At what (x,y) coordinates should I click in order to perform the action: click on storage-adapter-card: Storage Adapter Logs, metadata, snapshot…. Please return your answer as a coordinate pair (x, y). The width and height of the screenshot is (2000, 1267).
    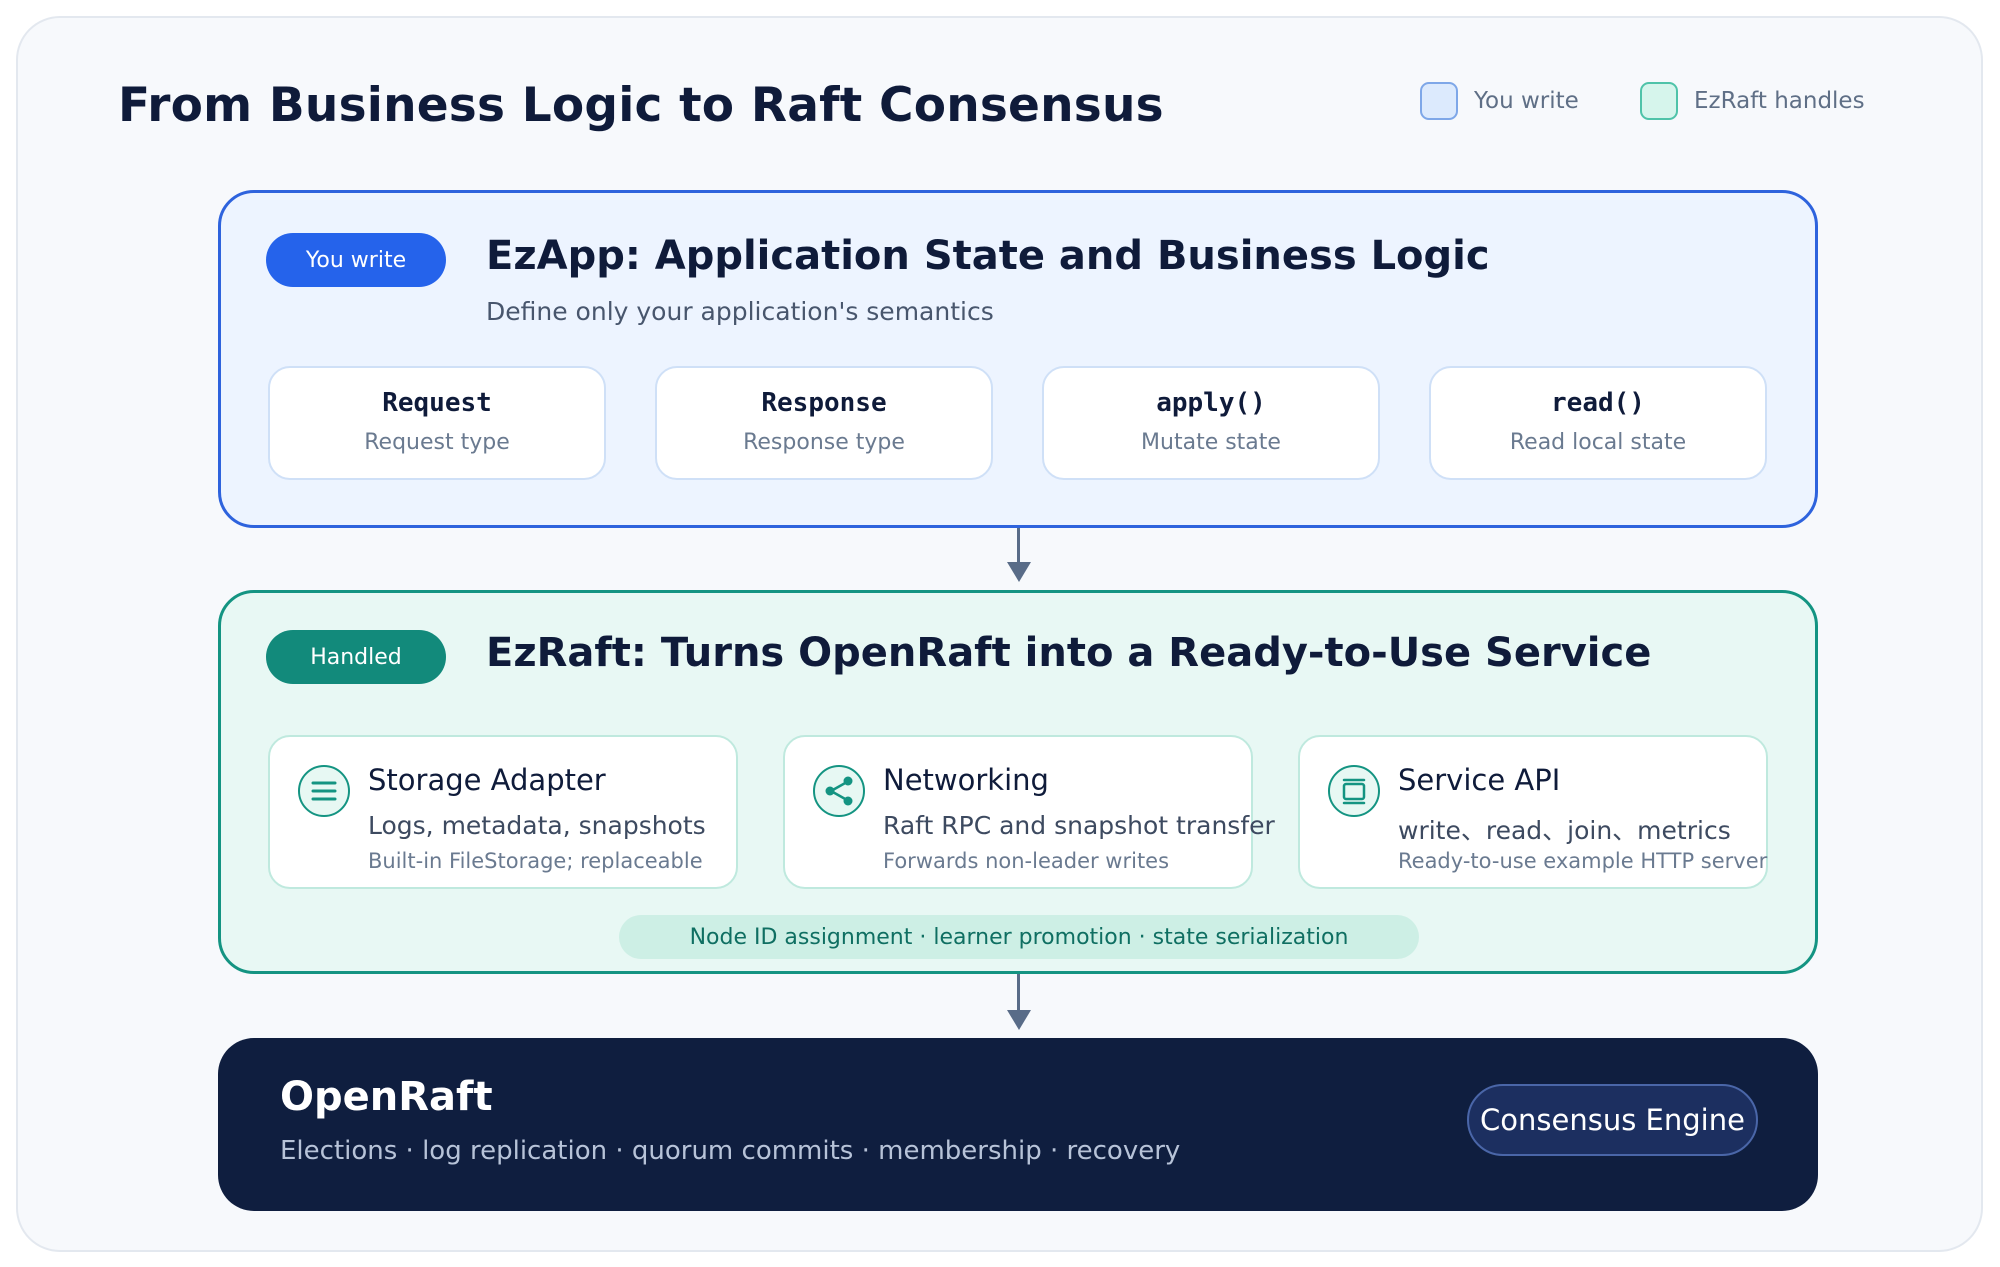
    Looking at the image, I should click on (503, 812).